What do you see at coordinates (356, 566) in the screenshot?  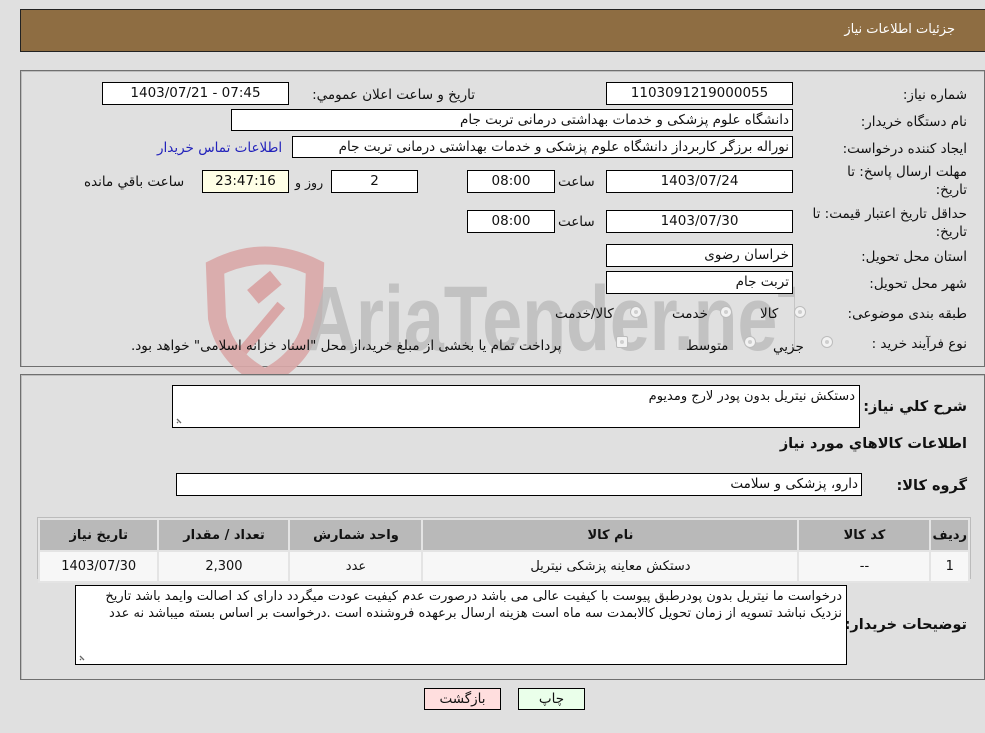 I see `cell-unit: عدد` at bounding box center [356, 566].